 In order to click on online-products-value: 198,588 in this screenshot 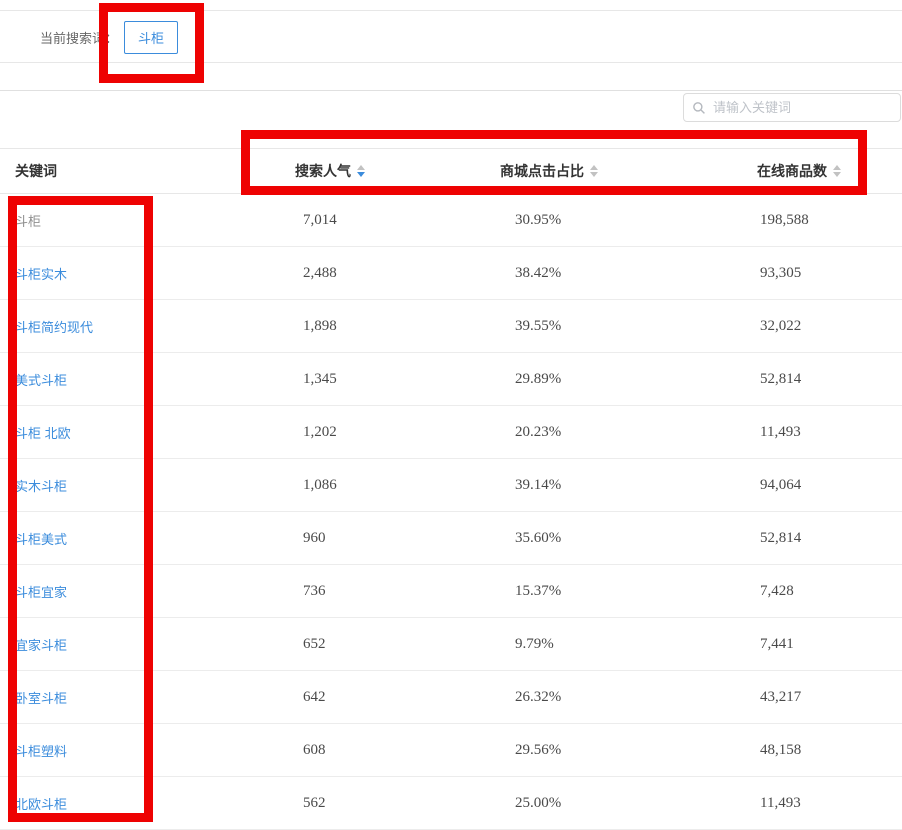, I will do `click(784, 219)`.